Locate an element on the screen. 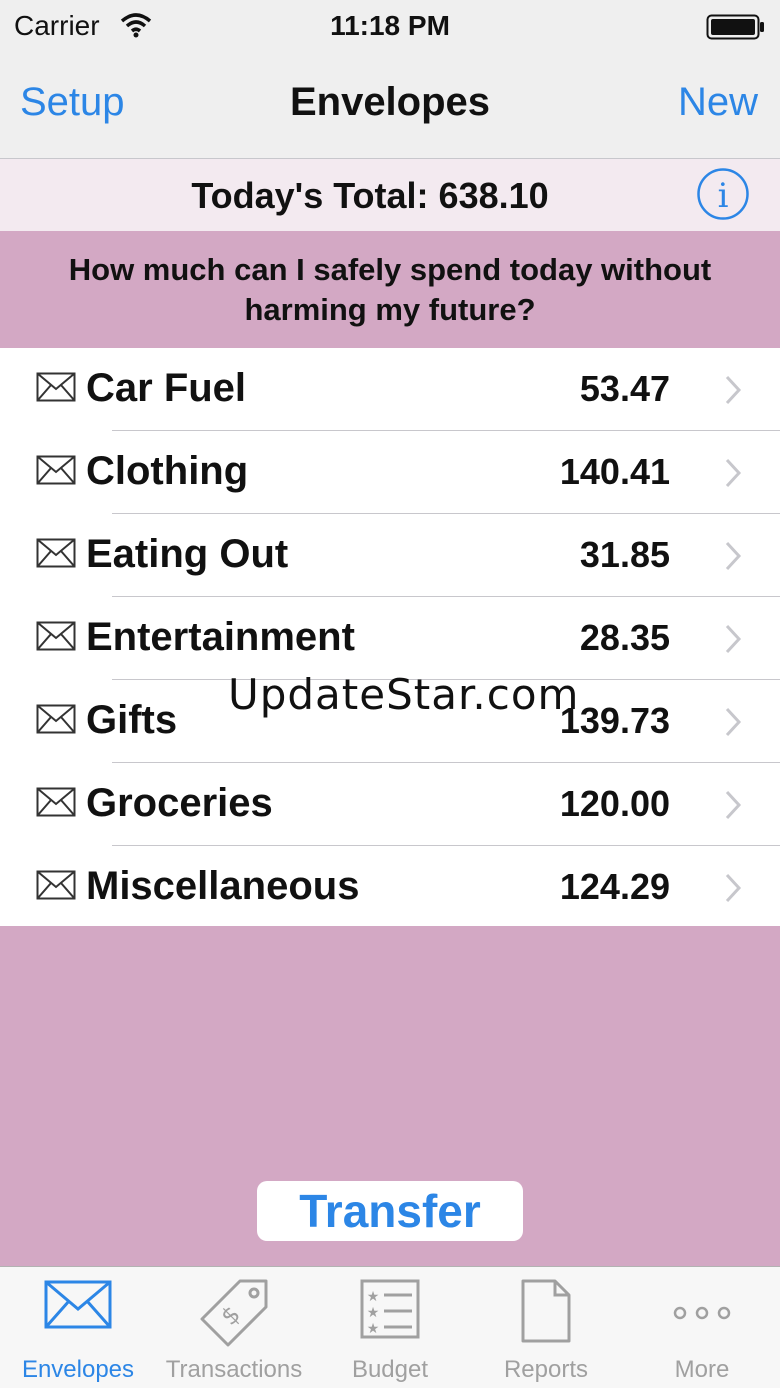 The width and height of the screenshot is (780, 1388). envelope-row-entertainment: Entertainment 28.35 is located at coordinates (390, 638).